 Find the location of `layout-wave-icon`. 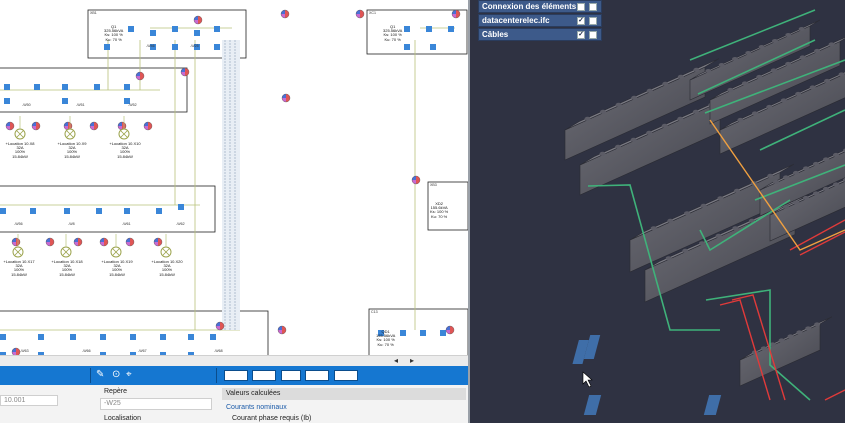

layout-wave-icon is located at coordinates (317, 375).